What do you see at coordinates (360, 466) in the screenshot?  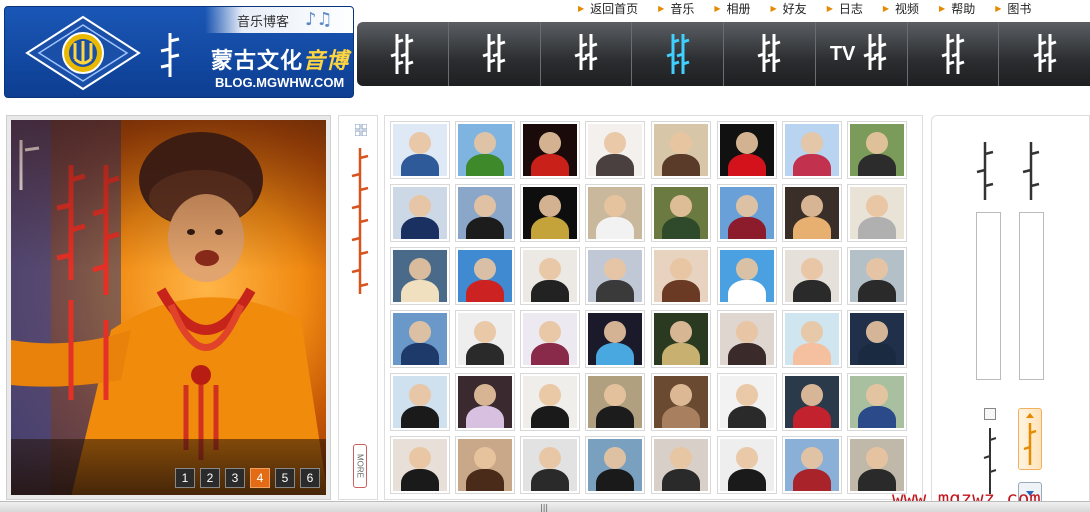 I see `more-button: MORE` at bounding box center [360, 466].